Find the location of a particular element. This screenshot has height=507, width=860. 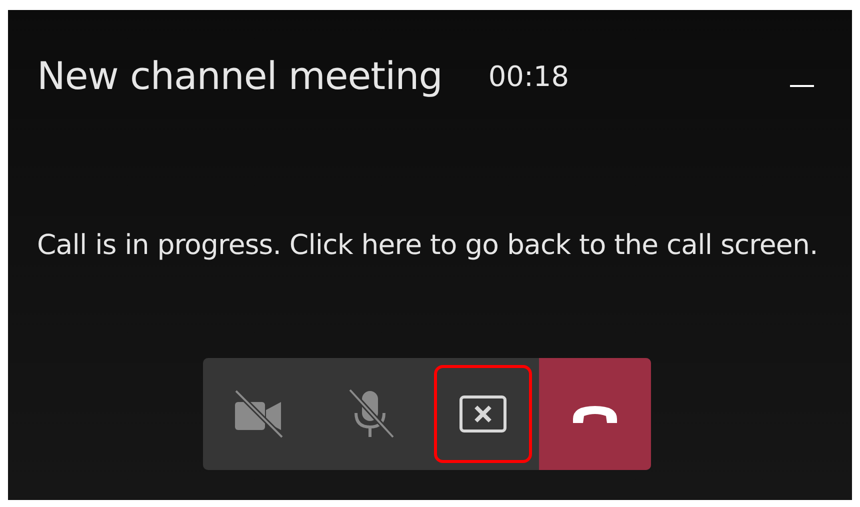

call-in-progress-link: Call is in progress. Click here to go back to the call screen. is located at coordinates (427, 245).